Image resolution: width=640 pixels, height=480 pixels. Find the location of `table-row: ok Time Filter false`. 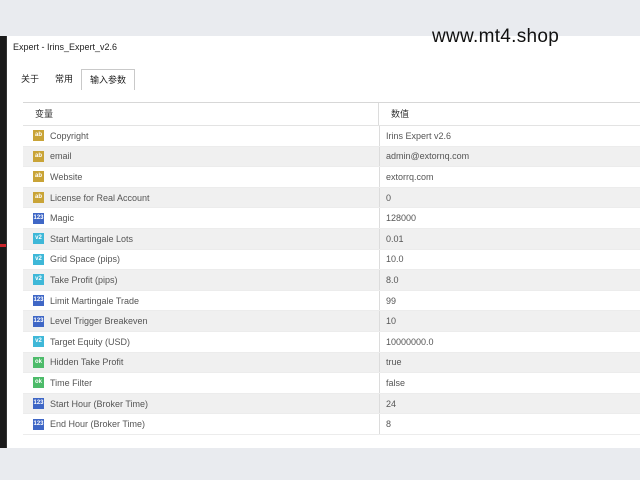

table-row: ok Time Filter false is located at coordinates (331, 383).